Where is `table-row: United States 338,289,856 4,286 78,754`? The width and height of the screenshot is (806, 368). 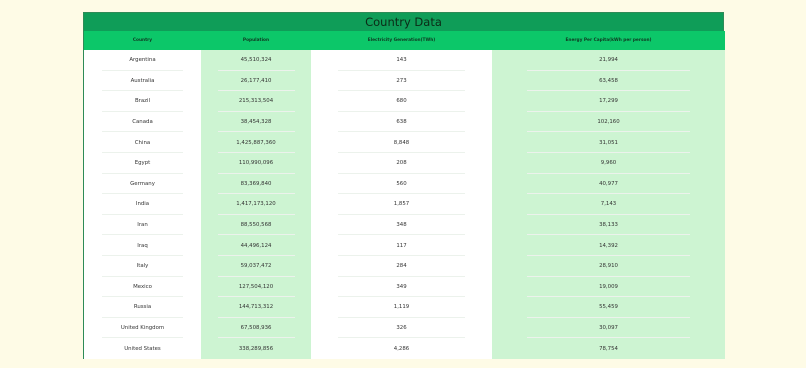 table-row: United States 338,289,856 4,286 78,754 is located at coordinates (404, 348).